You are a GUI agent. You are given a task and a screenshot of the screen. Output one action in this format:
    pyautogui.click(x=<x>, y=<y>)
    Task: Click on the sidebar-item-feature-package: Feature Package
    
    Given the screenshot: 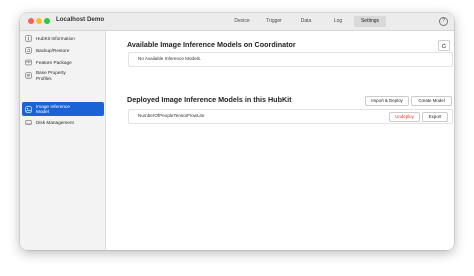 What is the action you would take?
    pyautogui.click(x=63, y=62)
    